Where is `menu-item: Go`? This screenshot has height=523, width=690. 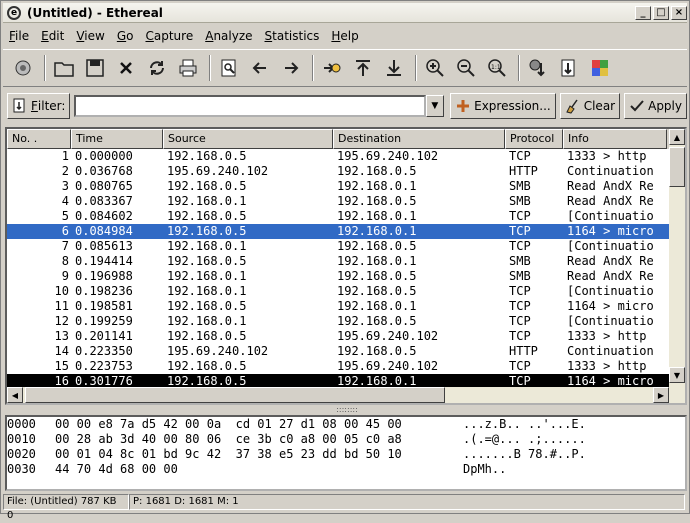
menu-item: Go is located at coordinates (125, 36).